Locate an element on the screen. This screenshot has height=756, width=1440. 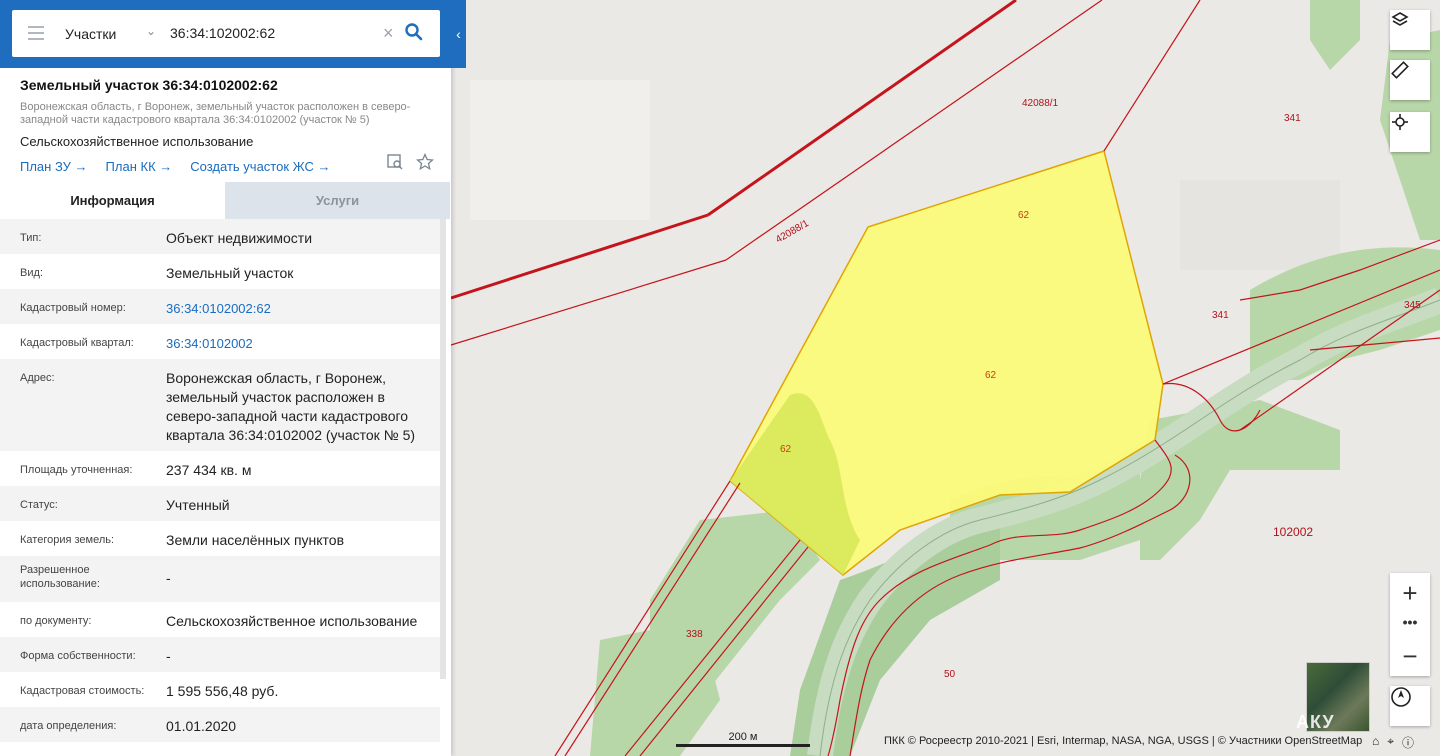
parcel-links: План ЗУ → План КК → Создать участок ЖС → is located at coordinates (230, 166).